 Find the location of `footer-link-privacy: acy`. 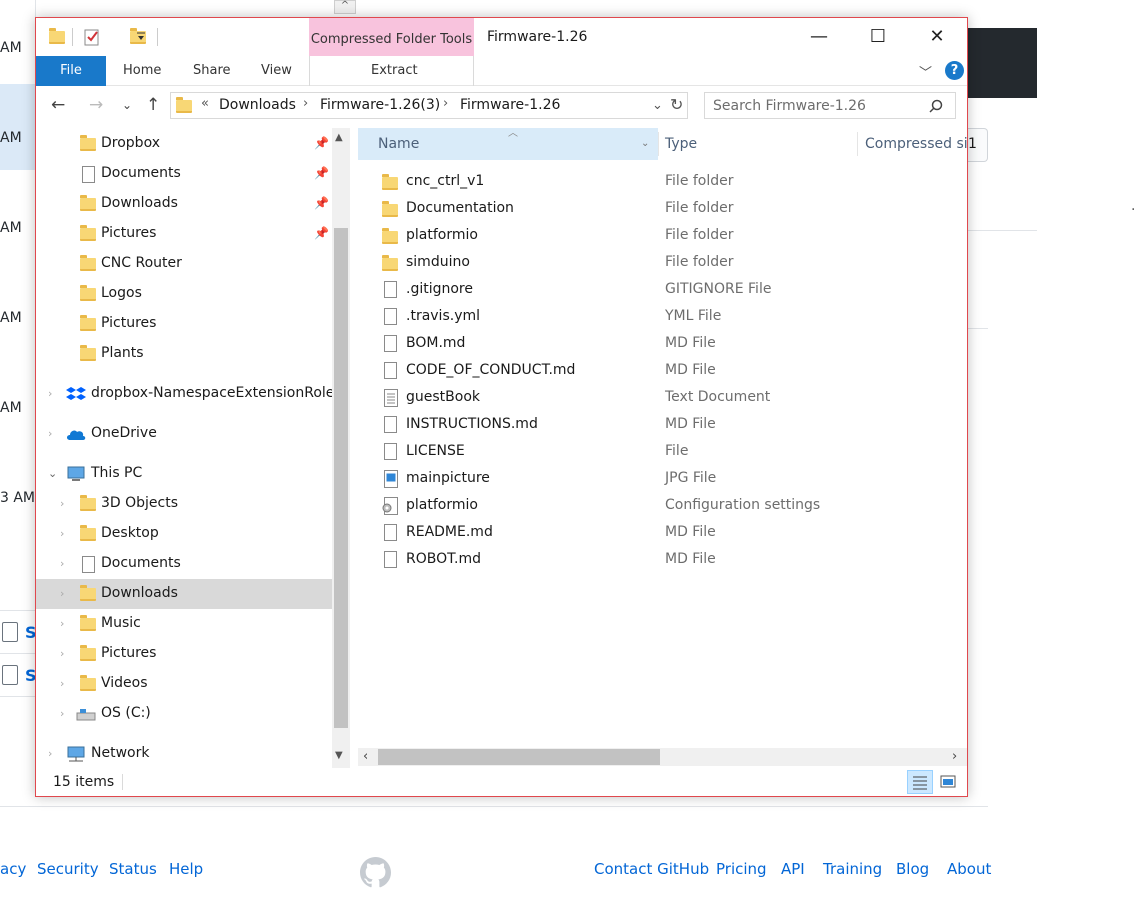

footer-link-privacy: acy is located at coordinates (13, 869).